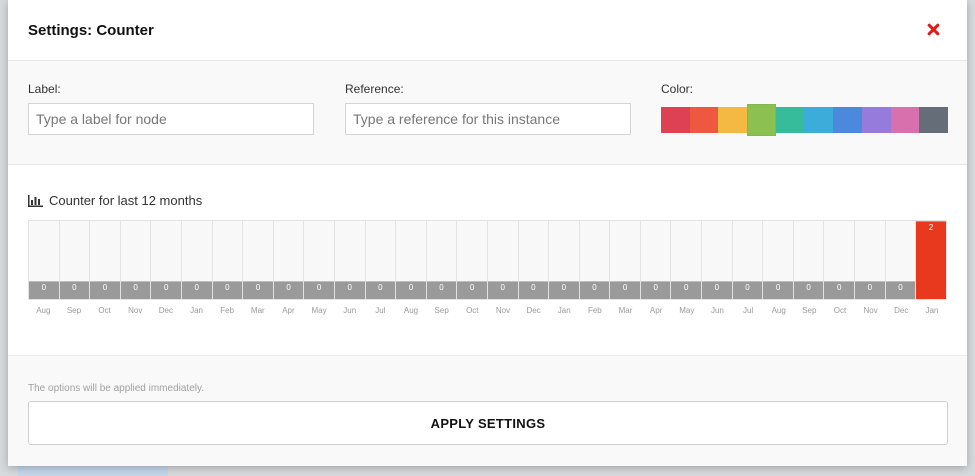 This screenshot has height=476, width=975. What do you see at coordinates (171, 119) in the screenshot?
I see `label-input` at bounding box center [171, 119].